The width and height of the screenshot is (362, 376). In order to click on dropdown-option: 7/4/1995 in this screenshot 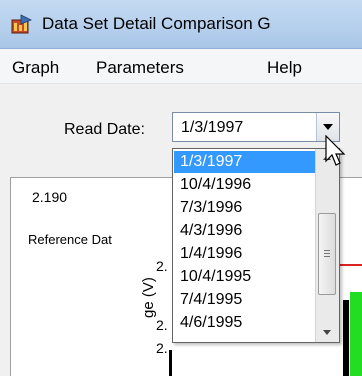, I will do `click(245, 300)`.